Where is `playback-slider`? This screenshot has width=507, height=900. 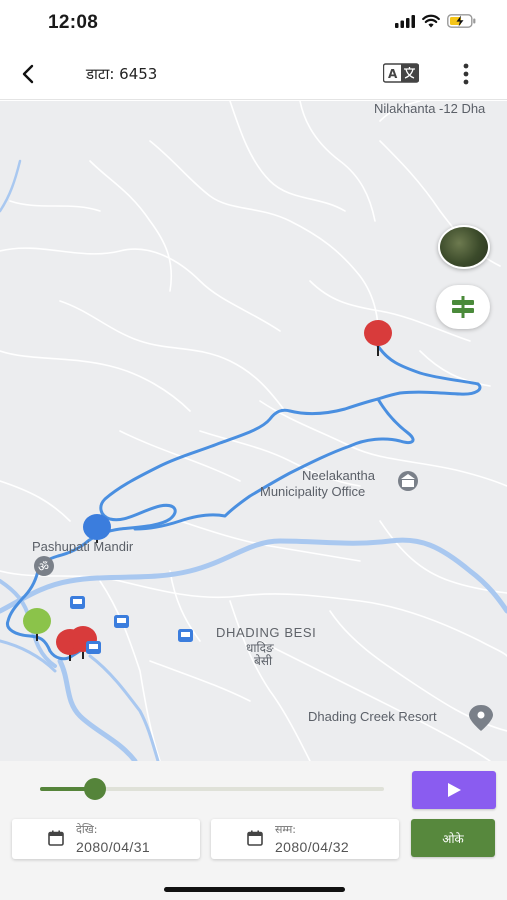
playback-slider is located at coordinates (212, 789).